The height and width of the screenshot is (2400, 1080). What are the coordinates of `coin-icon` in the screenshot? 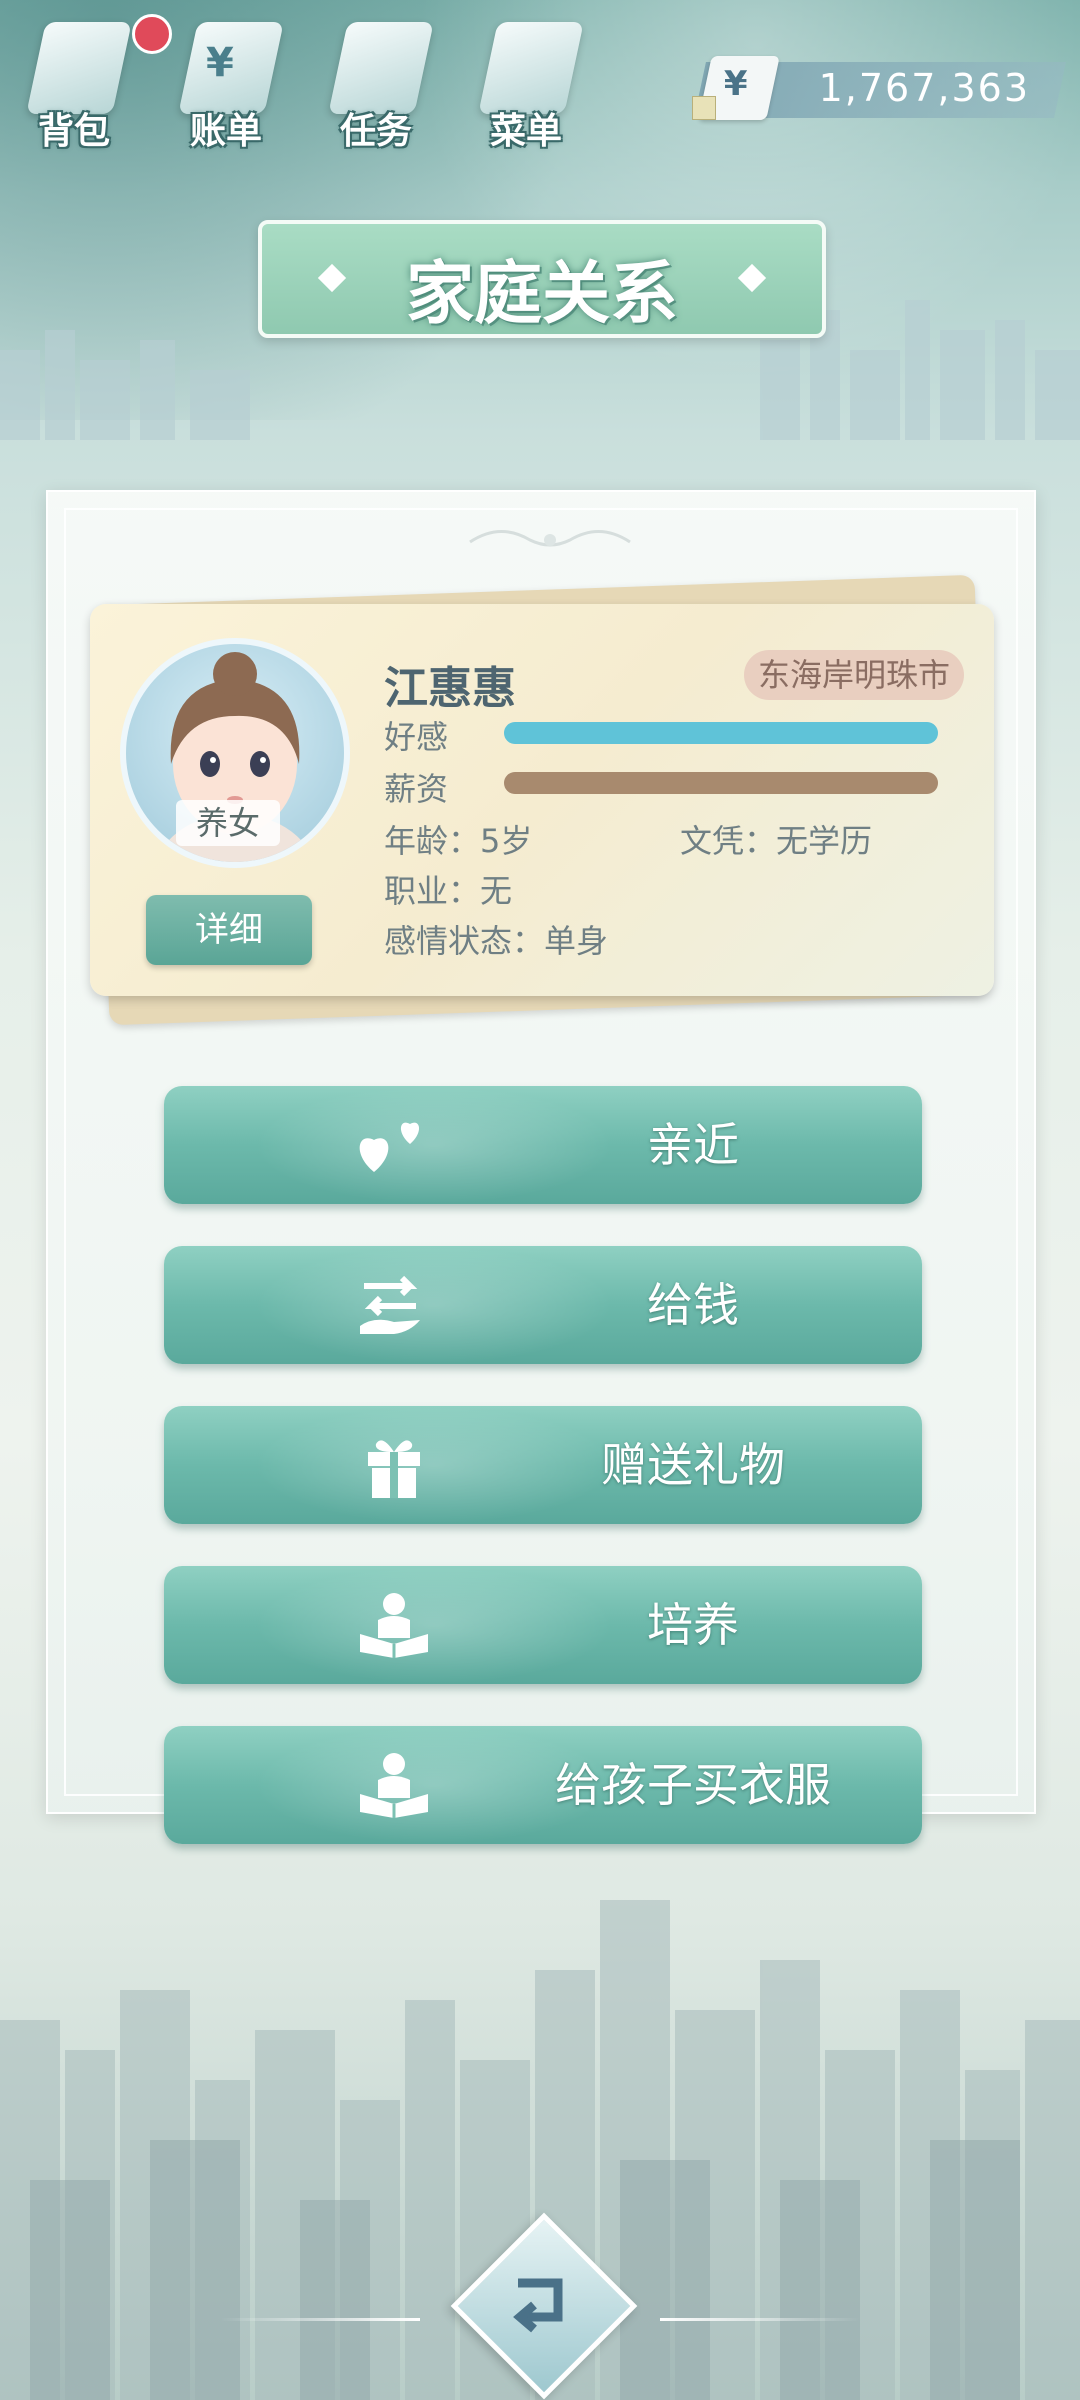 It's located at (704, 108).